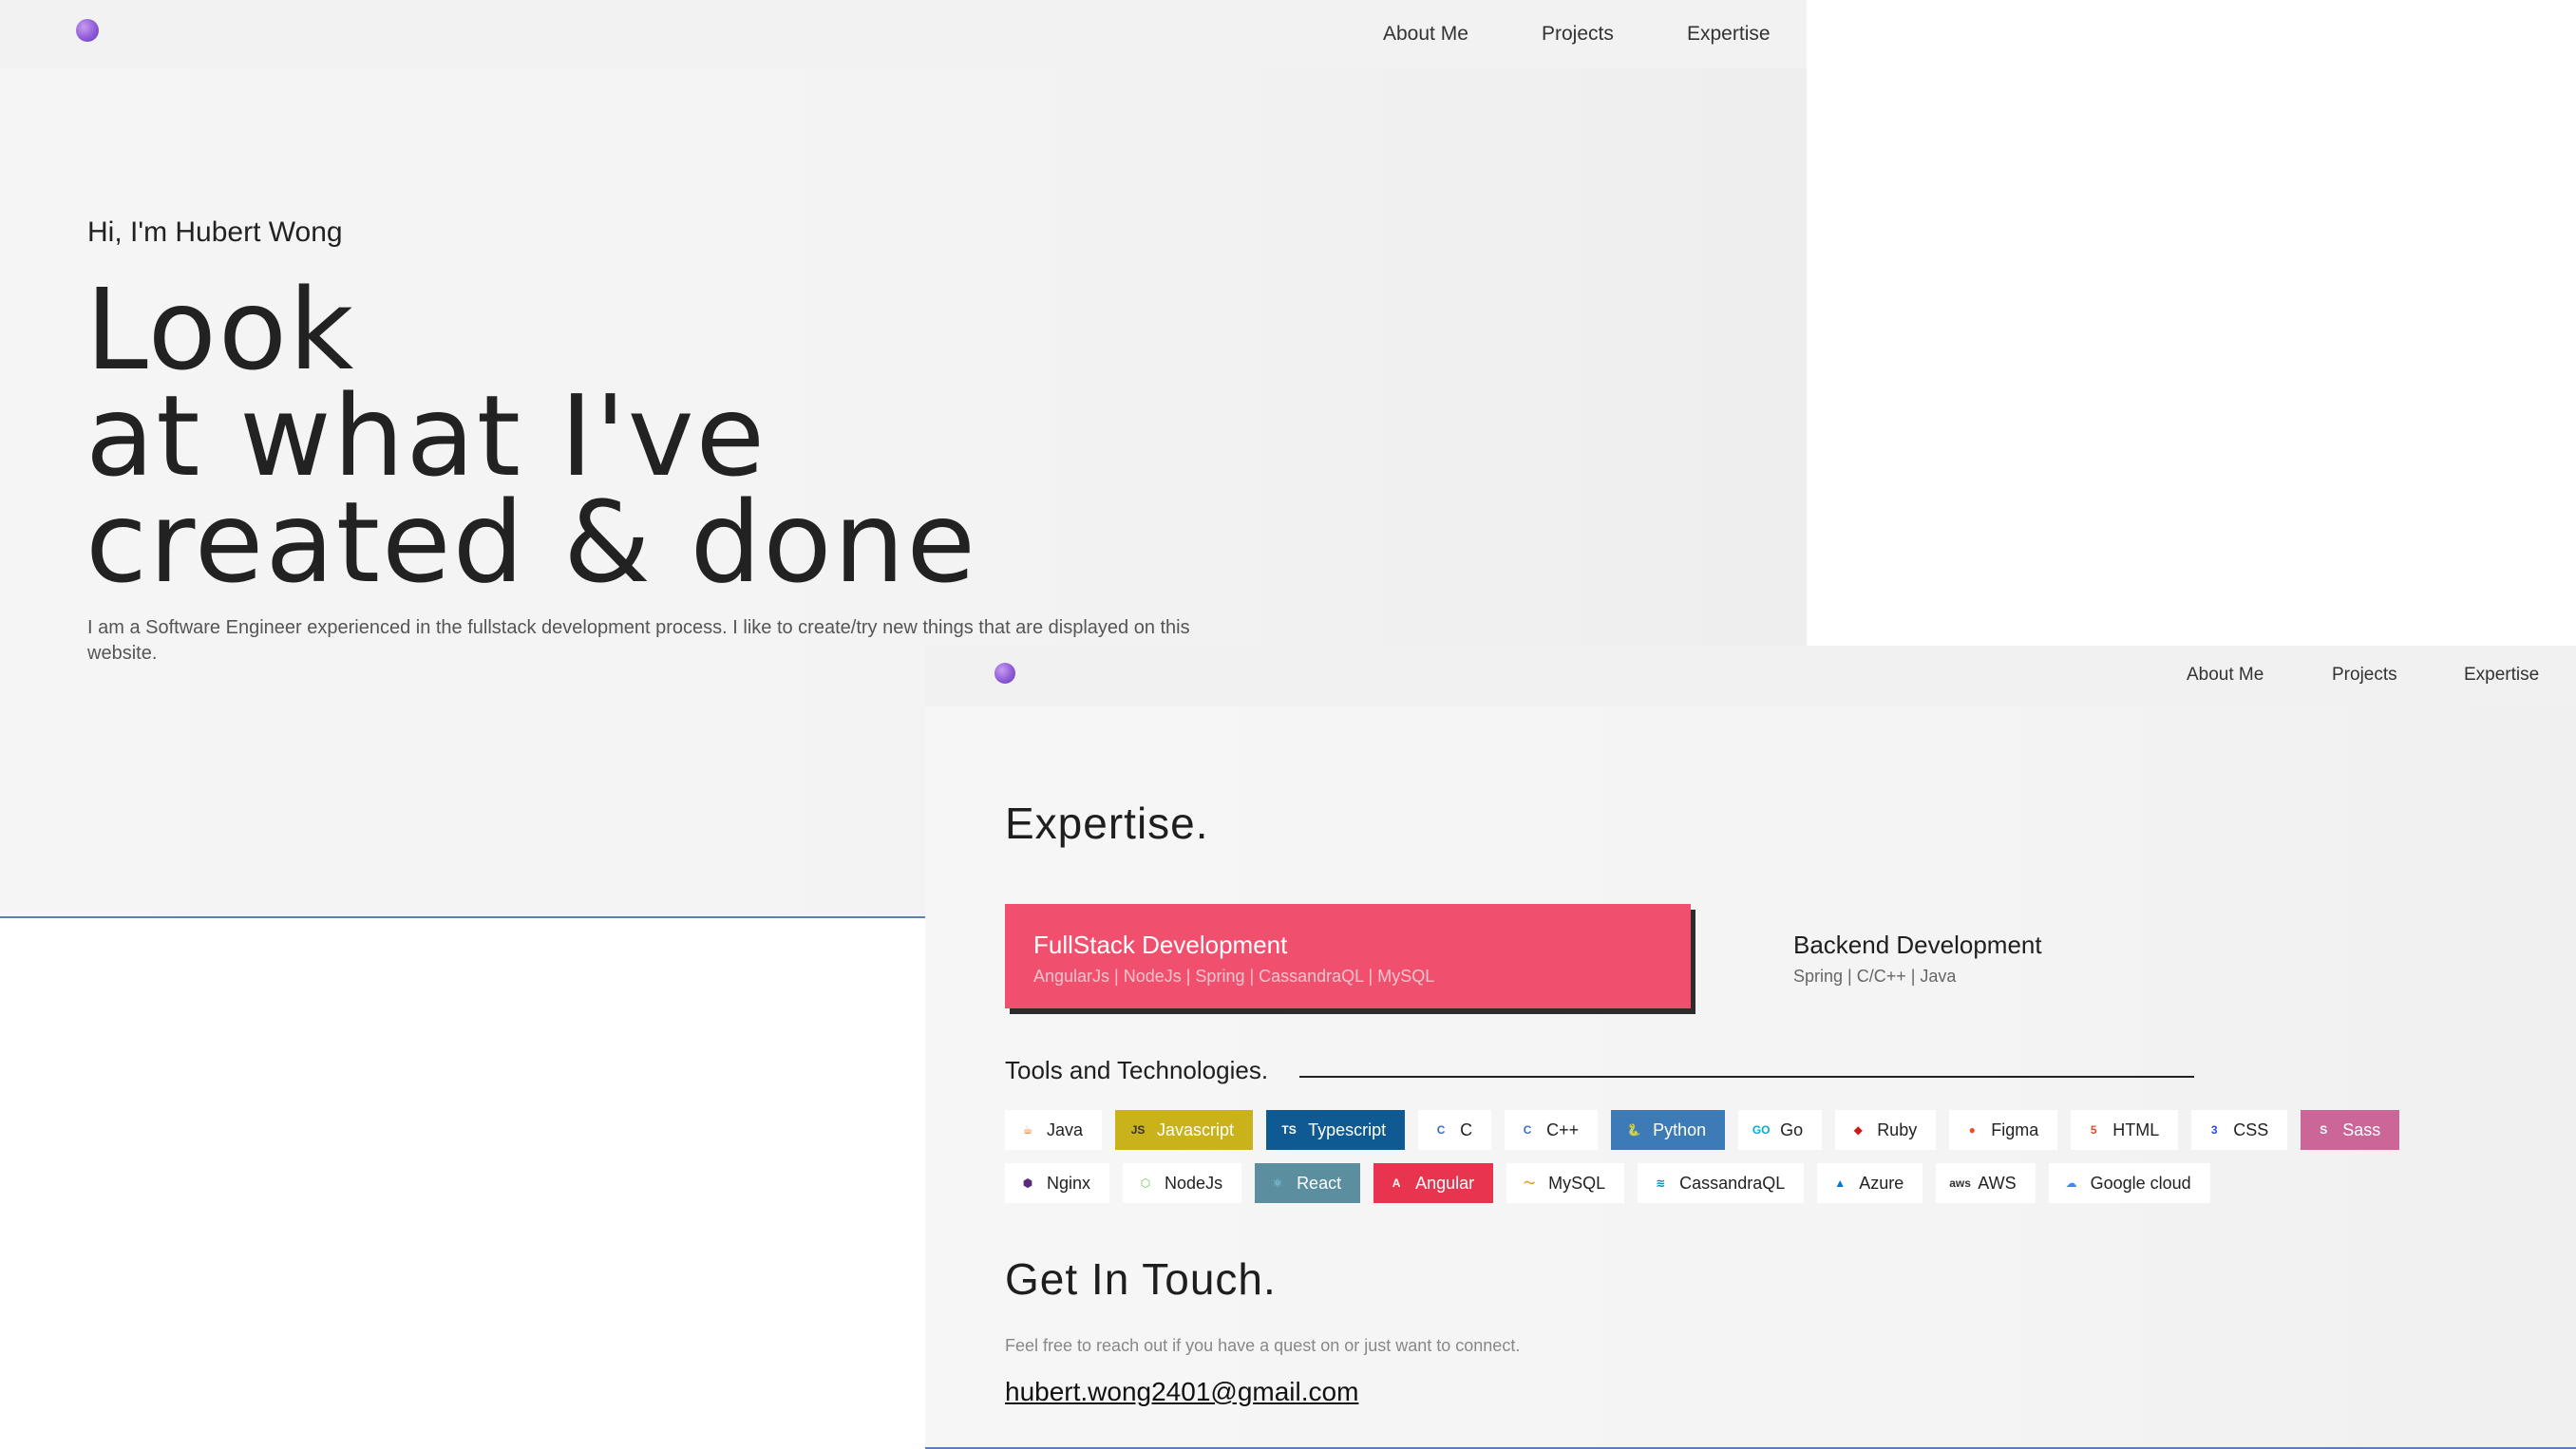 This screenshot has height=1449, width=2576. What do you see at coordinates (2140, 1183) in the screenshot?
I see `tool-chip-label: Google cloud` at bounding box center [2140, 1183].